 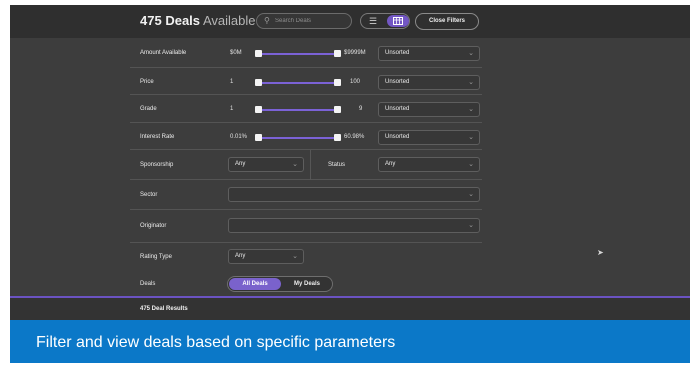 What do you see at coordinates (267, 20) in the screenshot?
I see `search-icon: ⚲` at bounding box center [267, 20].